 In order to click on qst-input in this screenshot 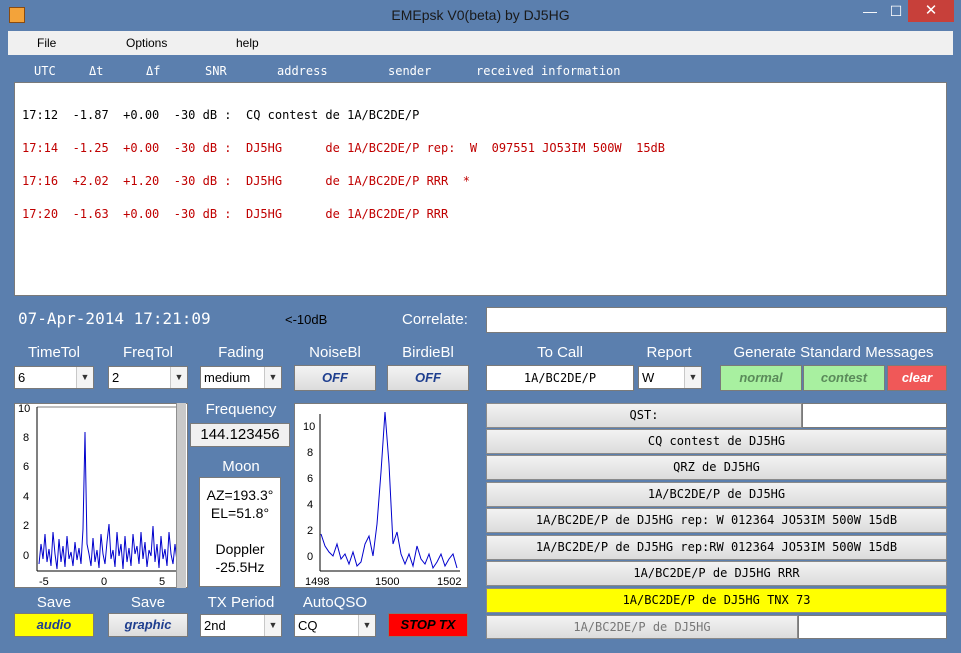, I will do `click(874, 415)`.